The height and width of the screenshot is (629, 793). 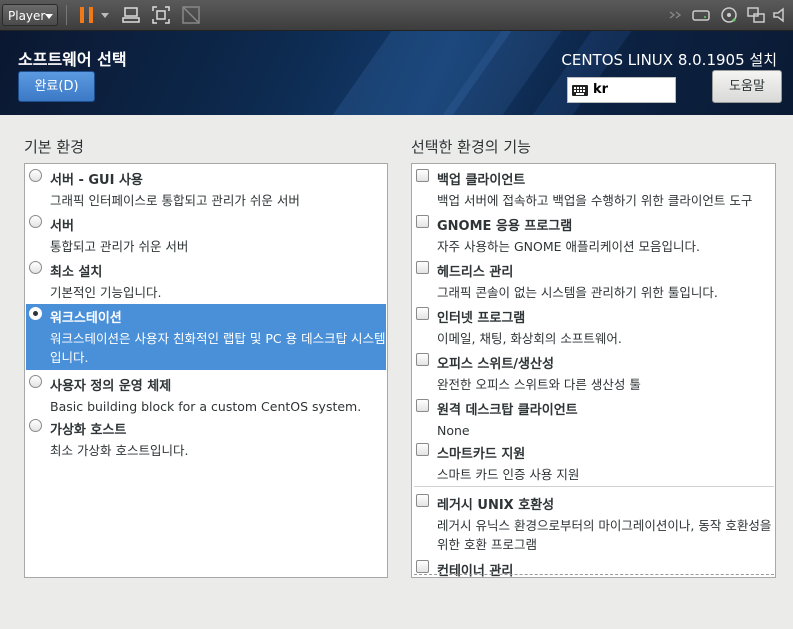 I want to click on environment-option: 최소 설치 기본적인 기능입니다., so click(x=206, y=281).